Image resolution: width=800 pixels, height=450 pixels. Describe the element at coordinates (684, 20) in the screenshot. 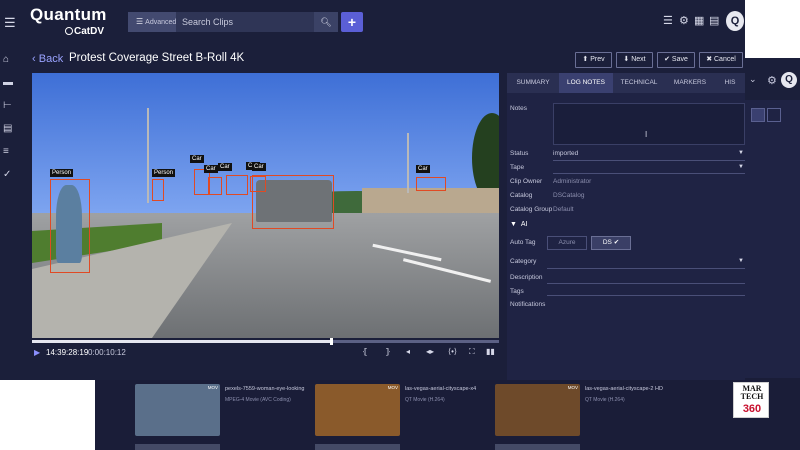

I see `gear-icon: ⚙` at that location.